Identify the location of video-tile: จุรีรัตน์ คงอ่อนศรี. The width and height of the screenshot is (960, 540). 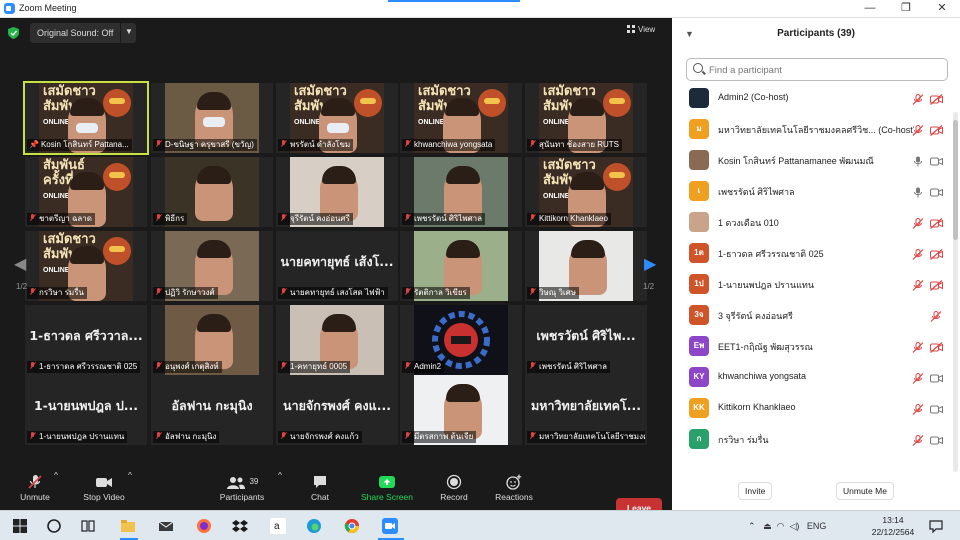
(337, 192).